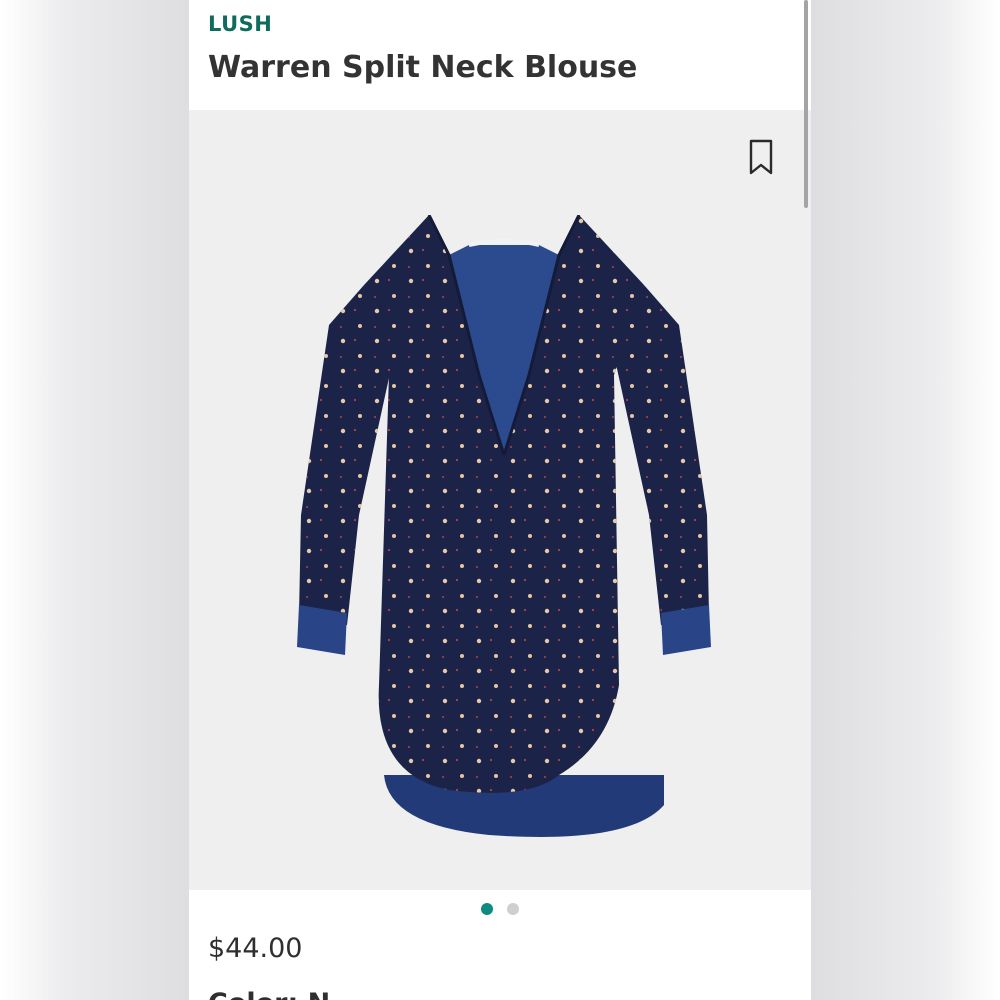  I want to click on product-title: Warren Split Neck Blouse, so click(423, 67).